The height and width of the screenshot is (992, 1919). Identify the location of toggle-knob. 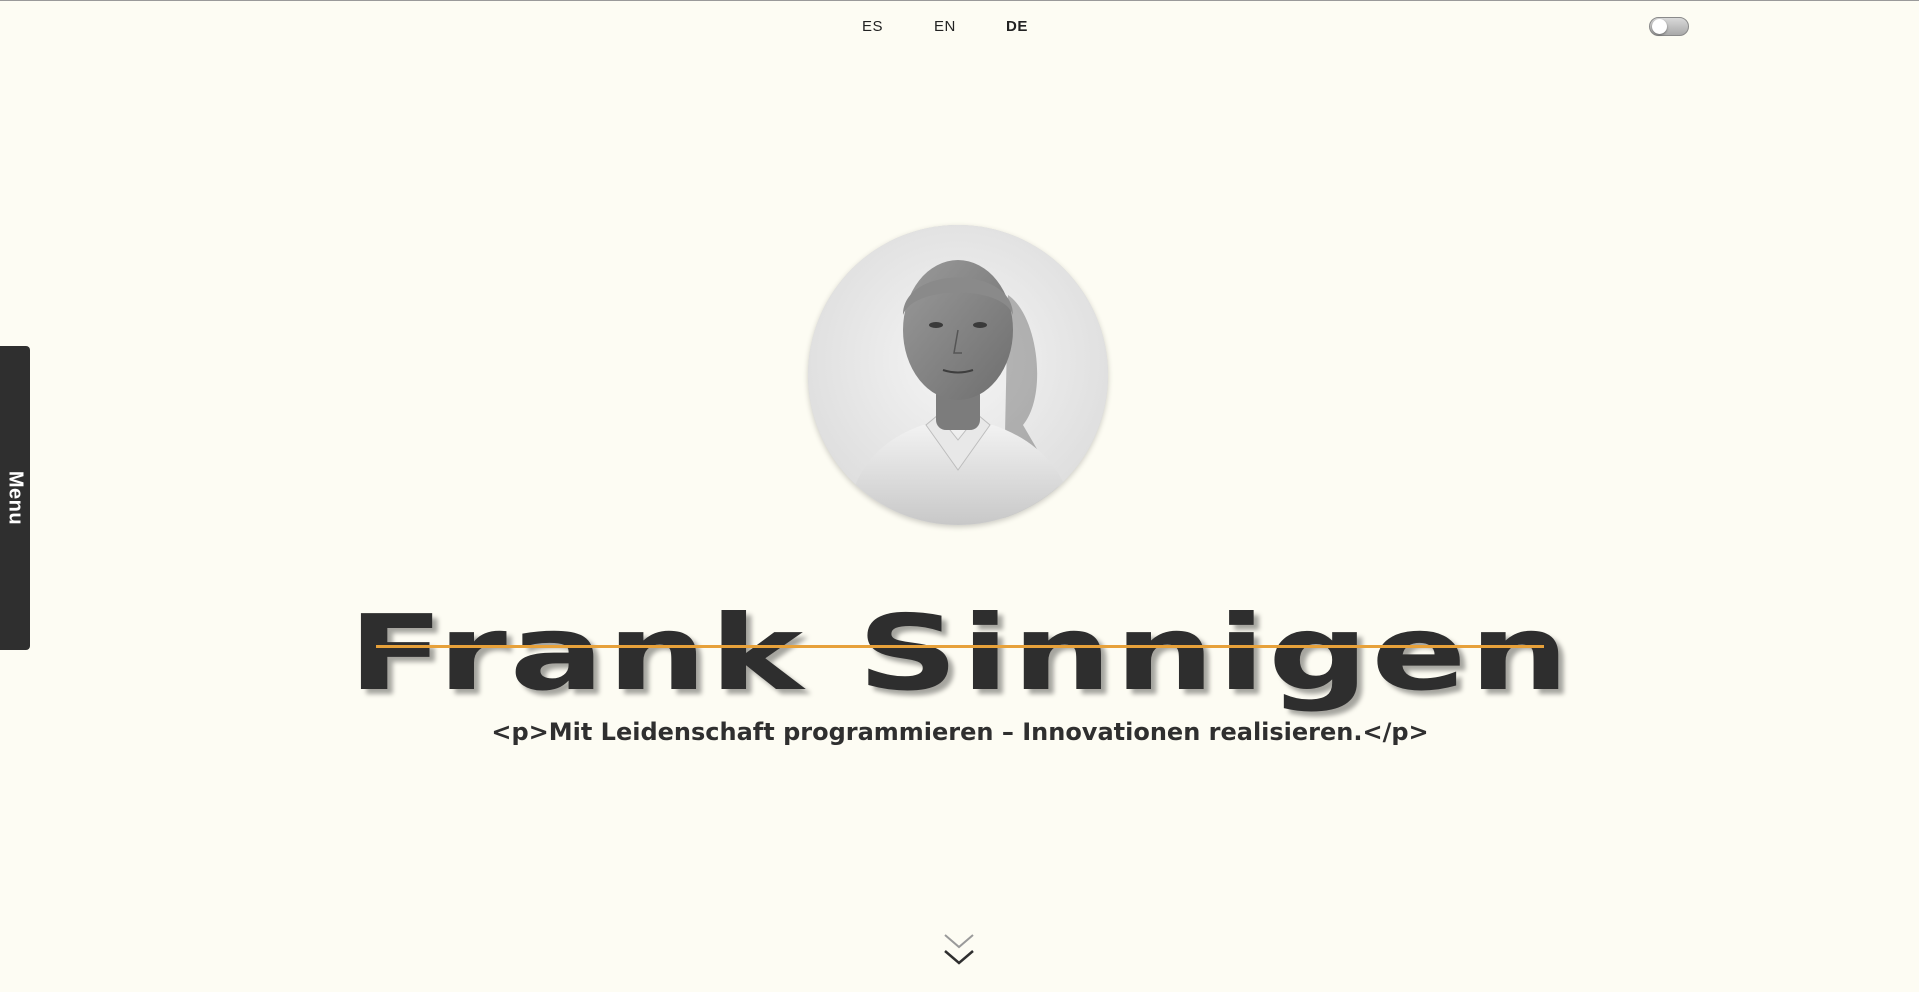
(1659, 26).